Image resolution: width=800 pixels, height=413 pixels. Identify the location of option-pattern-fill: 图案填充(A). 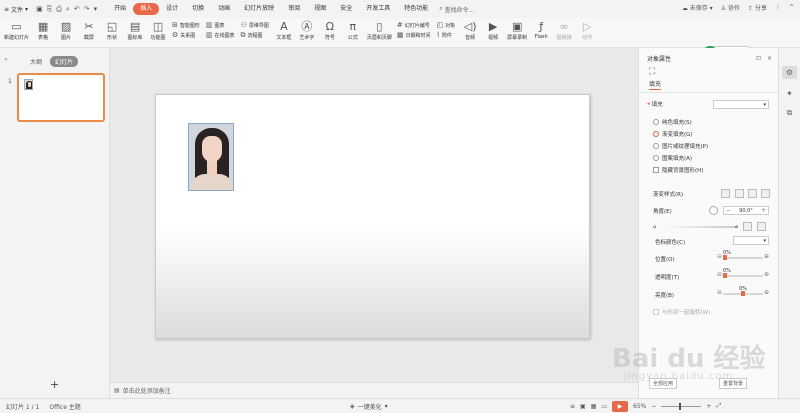
(672, 158).